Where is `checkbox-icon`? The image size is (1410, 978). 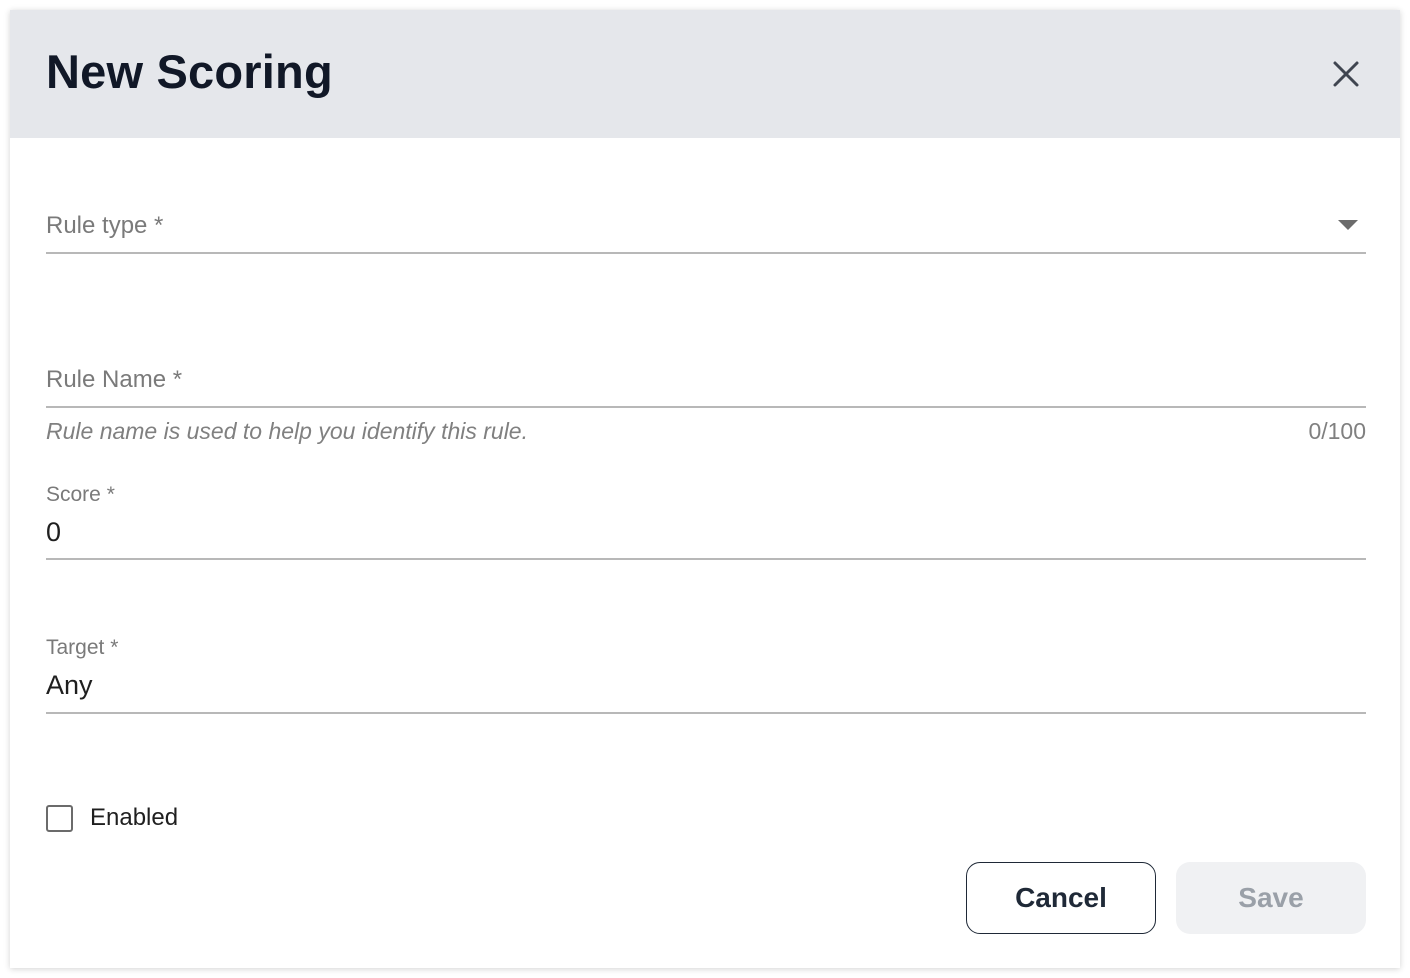 checkbox-icon is located at coordinates (59, 818).